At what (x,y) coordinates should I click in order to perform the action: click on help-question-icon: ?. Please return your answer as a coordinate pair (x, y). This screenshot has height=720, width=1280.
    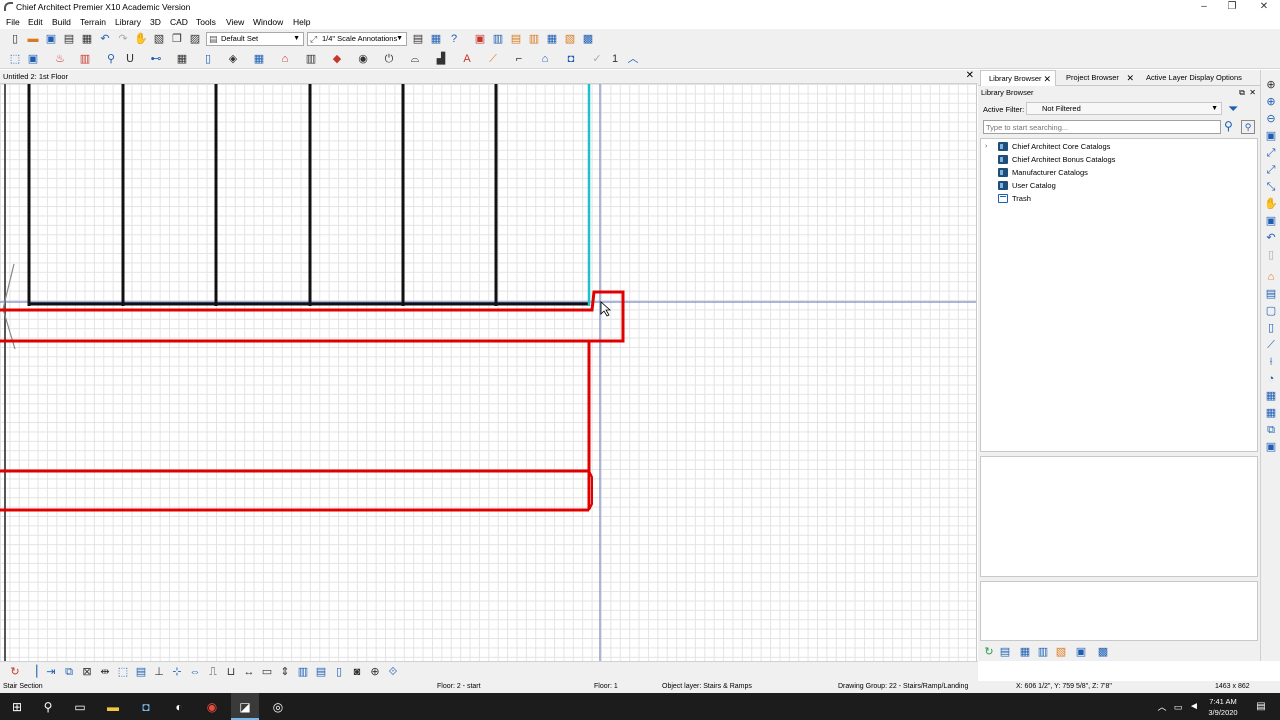
    Looking at the image, I should click on (454, 39).